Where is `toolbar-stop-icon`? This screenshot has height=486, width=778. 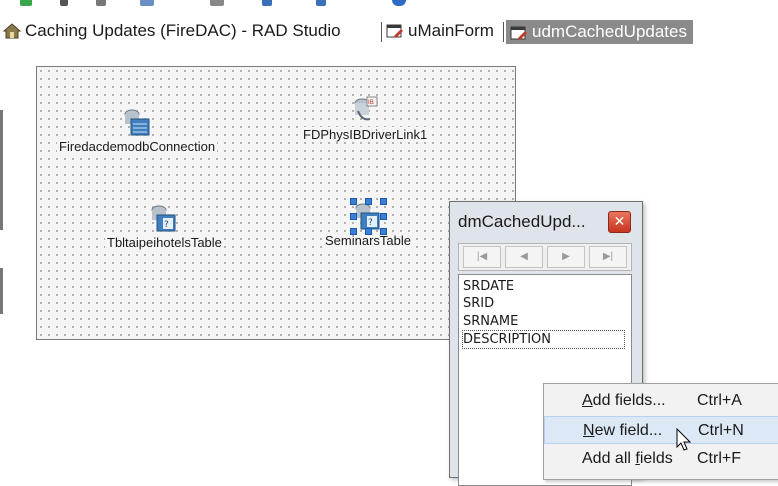
toolbar-stop-icon is located at coordinates (101, 3).